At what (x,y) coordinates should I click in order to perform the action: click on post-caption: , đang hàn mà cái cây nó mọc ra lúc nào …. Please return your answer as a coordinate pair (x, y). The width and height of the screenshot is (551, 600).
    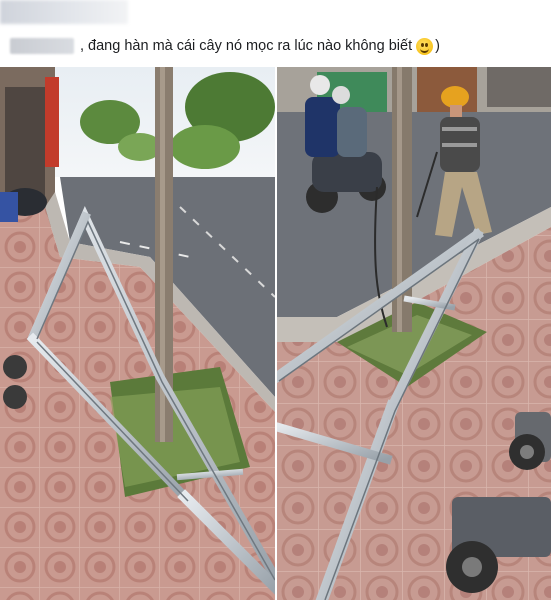
    Looking at the image, I should click on (275, 46).